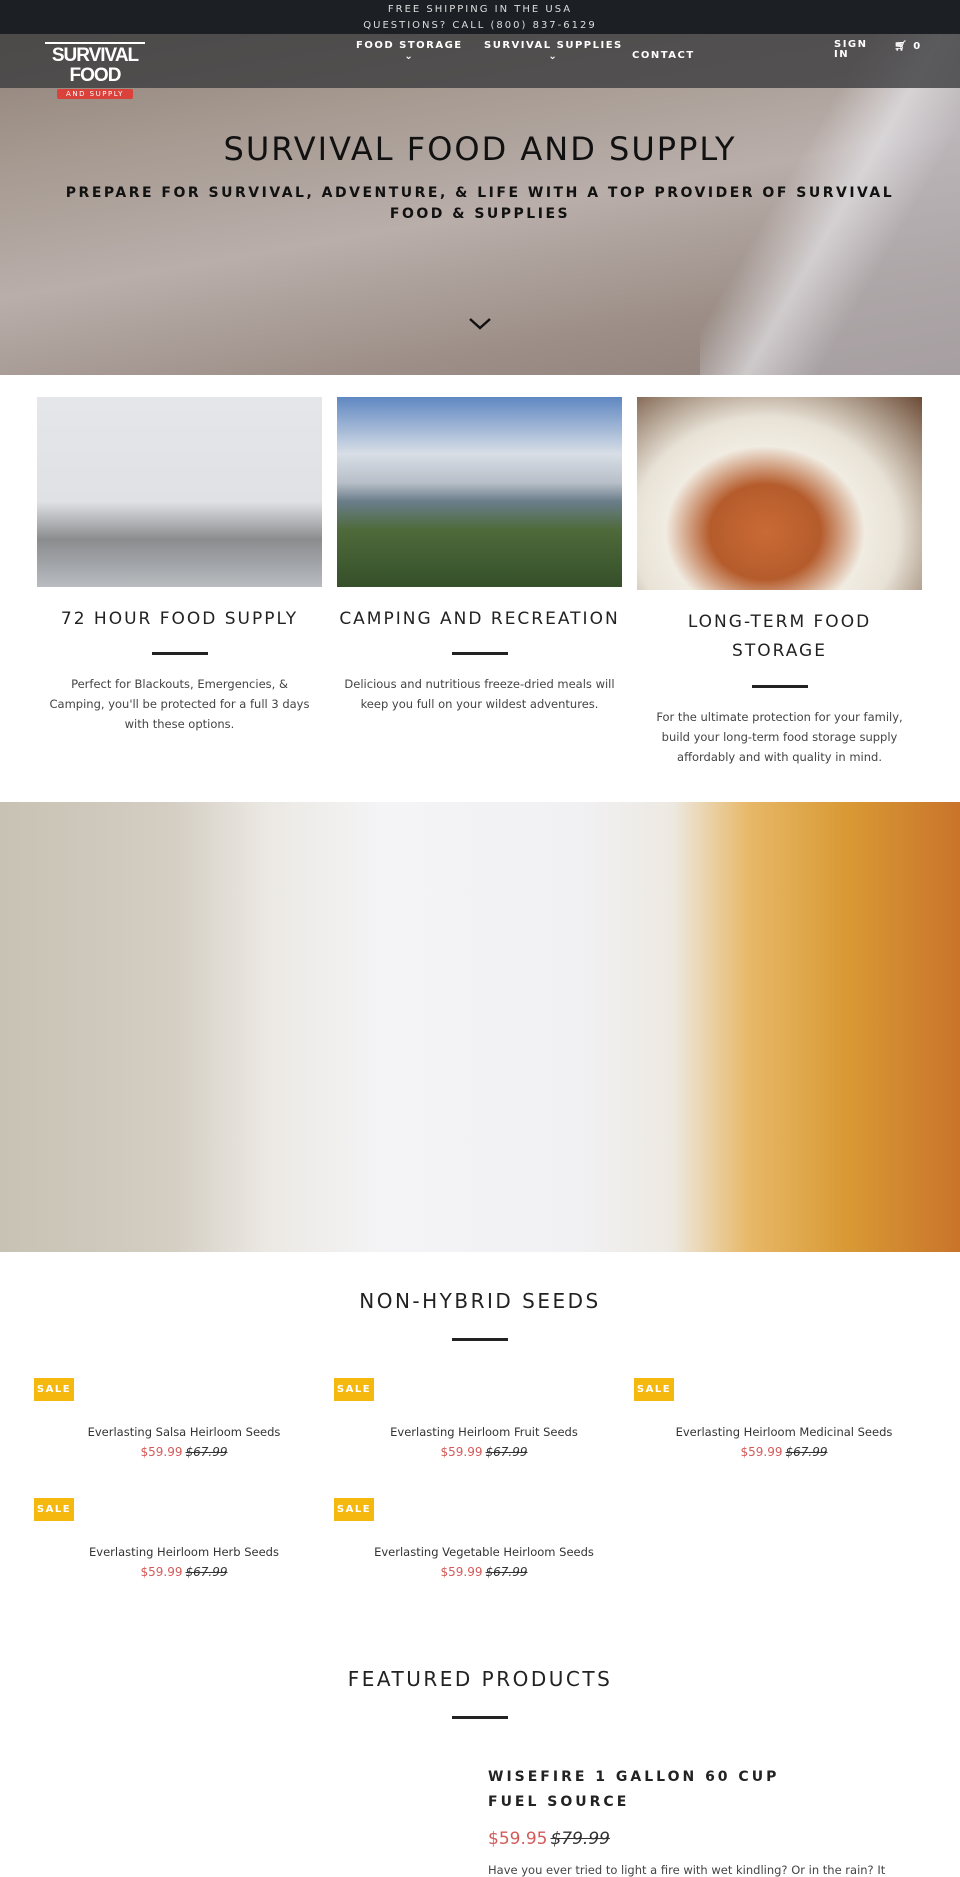 Image resolution: width=960 pixels, height=1877 pixels. What do you see at coordinates (480, 324) in the screenshot?
I see `scroll-down-icon` at bounding box center [480, 324].